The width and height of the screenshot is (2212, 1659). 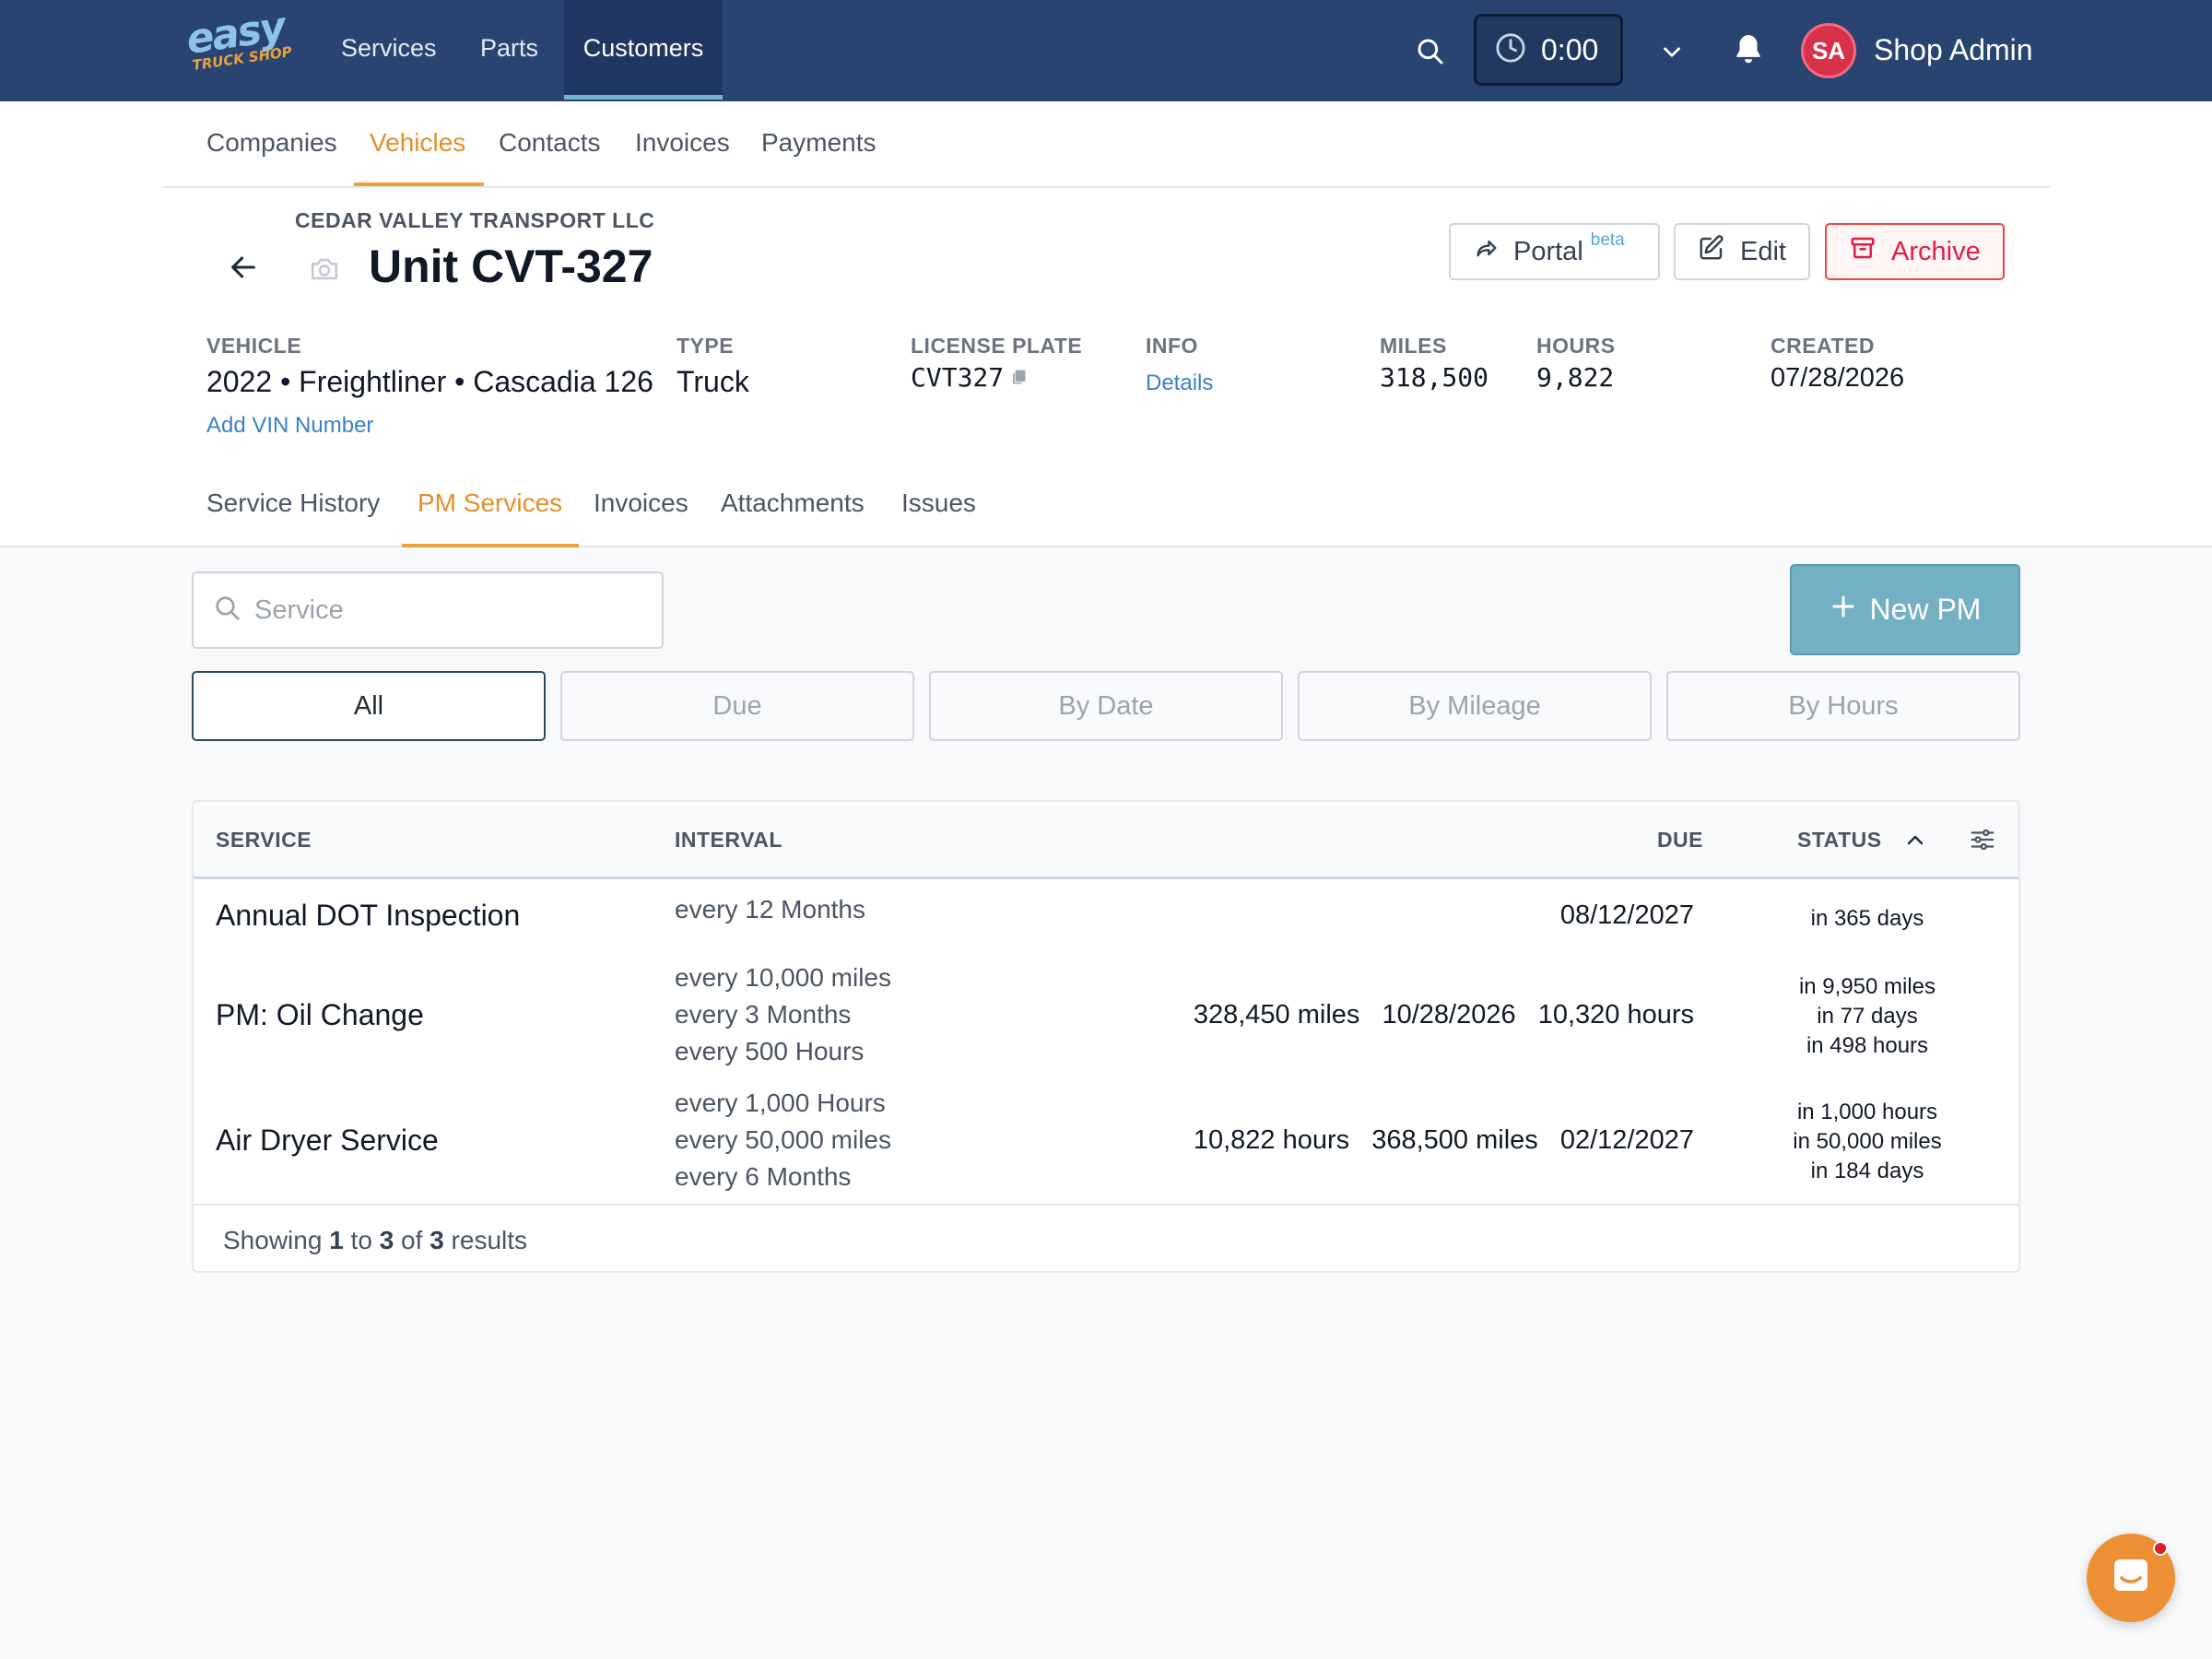 What do you see at coordinates (238, 43) in the screenshot?
I see `easy-truck-shop-logo: easy TRUCK SHOP` at bounding box center [238, 43].